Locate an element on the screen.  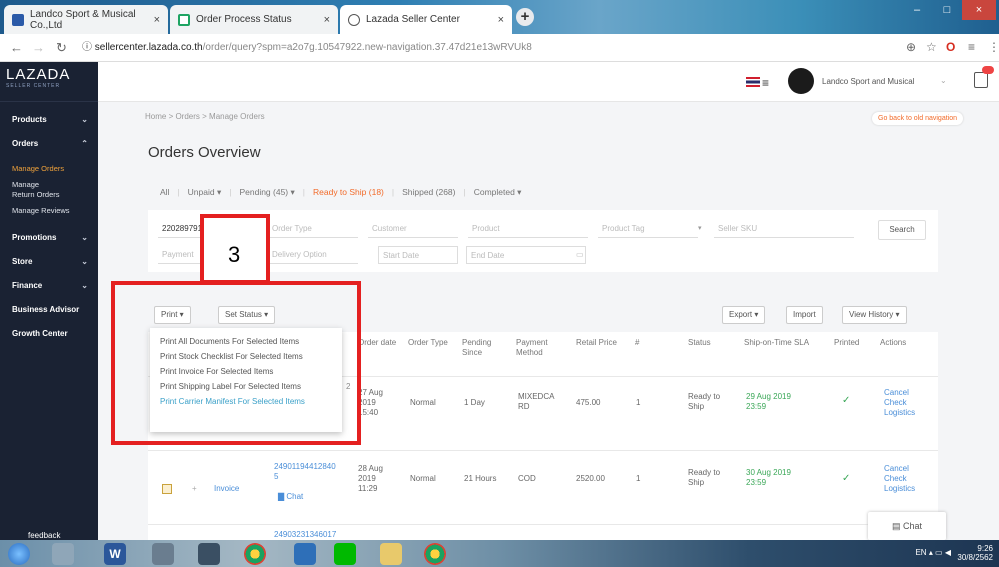
sidebar-item-finance: Finance ⌄ is located at coordinates (49, 286).